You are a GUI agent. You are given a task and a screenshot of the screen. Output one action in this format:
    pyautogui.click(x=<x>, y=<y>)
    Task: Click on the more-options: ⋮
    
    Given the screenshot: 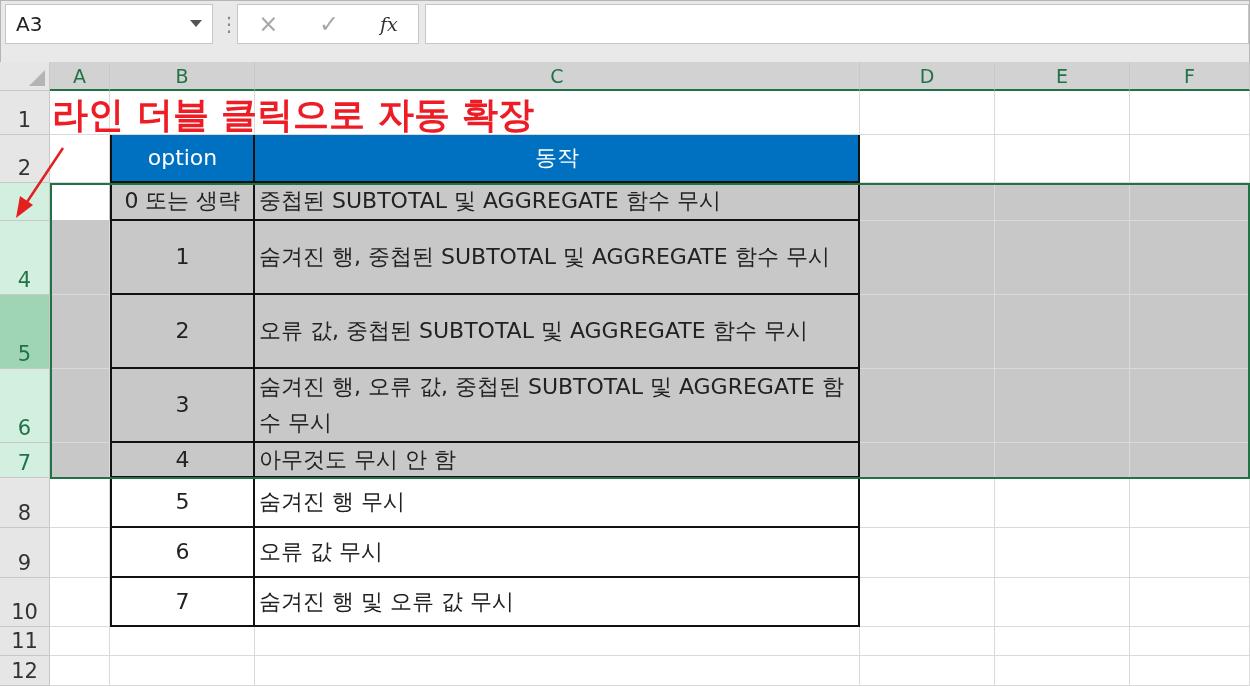 What is the action you would take?
    pyautogui.click(x=225, y=20)
    